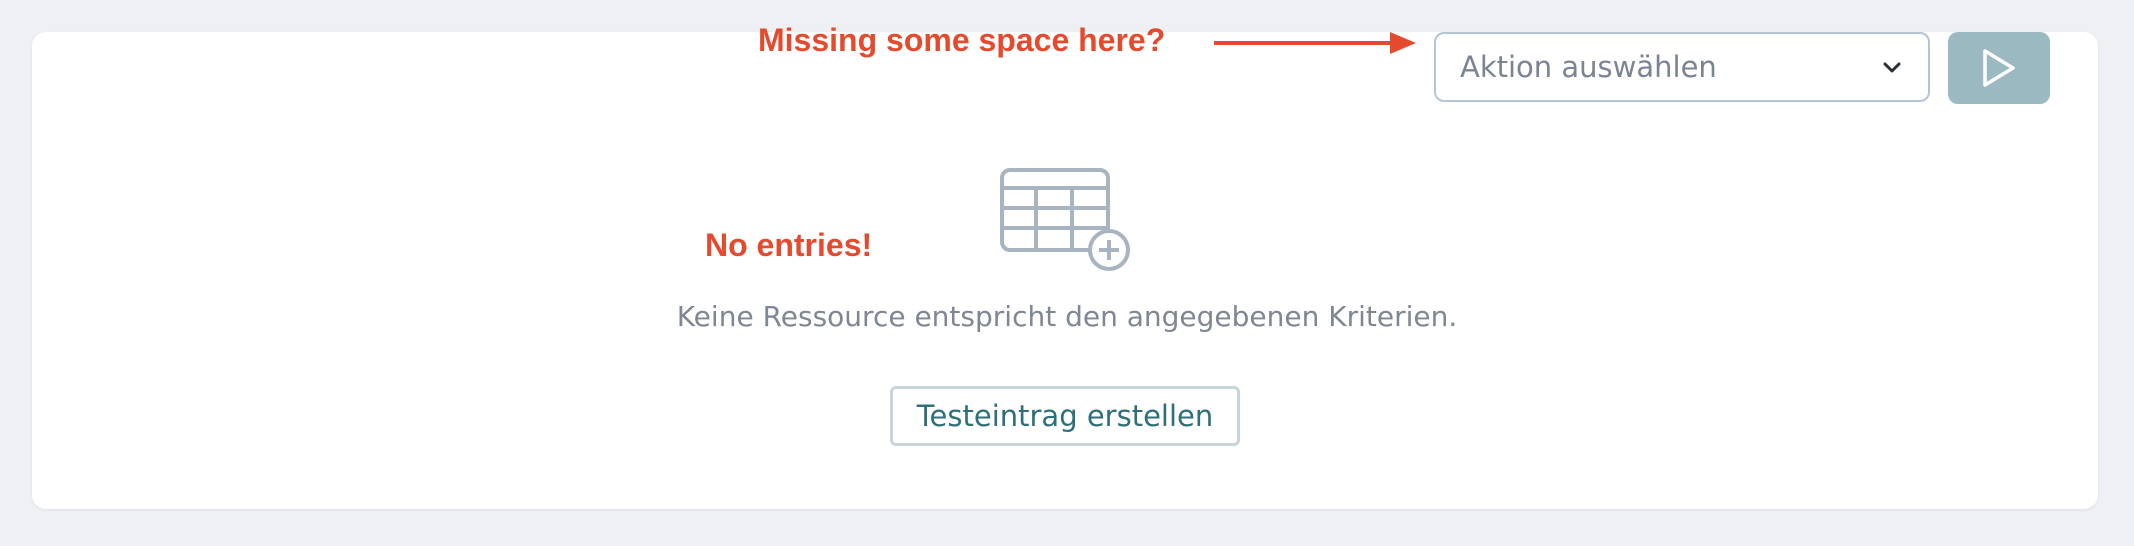 Image resolution: width=2134 pixels, height=546 pixels. What do you see at coordinates (1065, 219) in the screenshot?
I see `table-add-icon` at bounding box center [1065, 219].